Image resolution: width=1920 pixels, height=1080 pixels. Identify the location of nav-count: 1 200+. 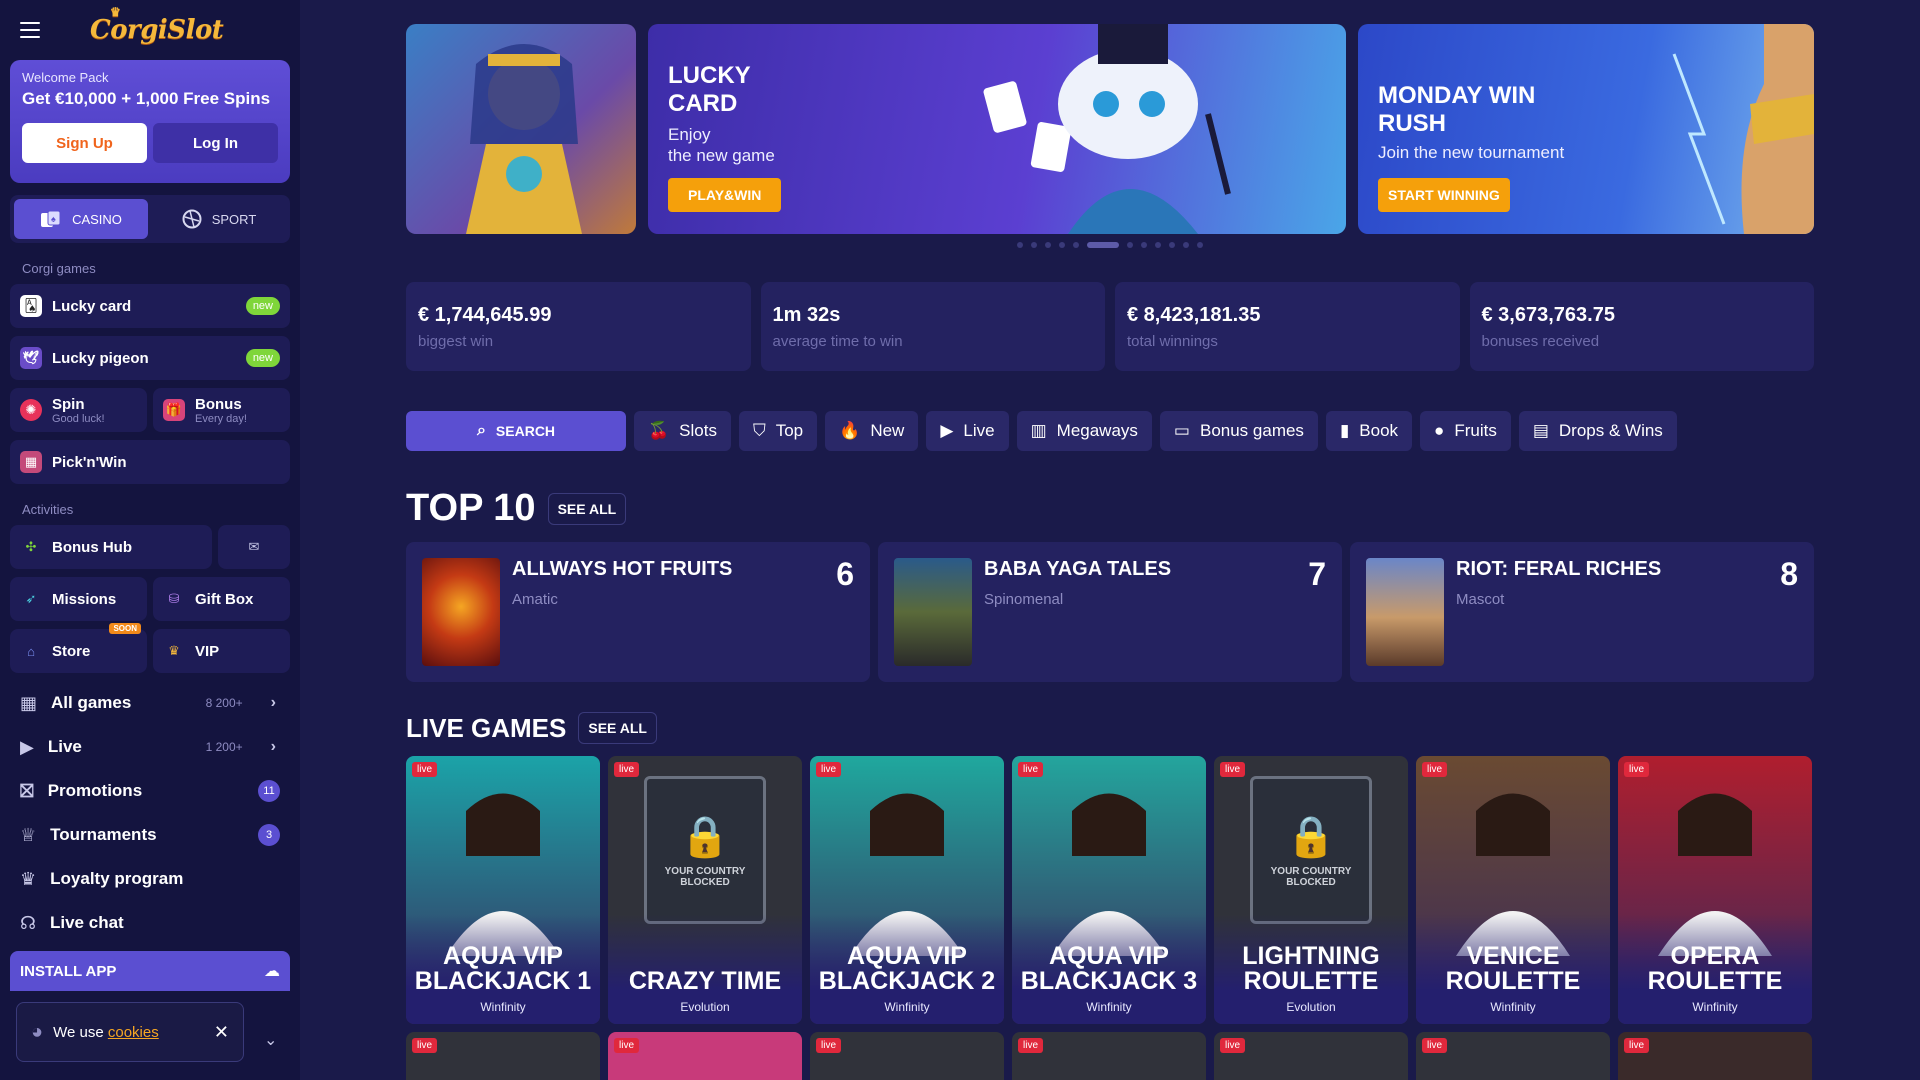
(224, 747).